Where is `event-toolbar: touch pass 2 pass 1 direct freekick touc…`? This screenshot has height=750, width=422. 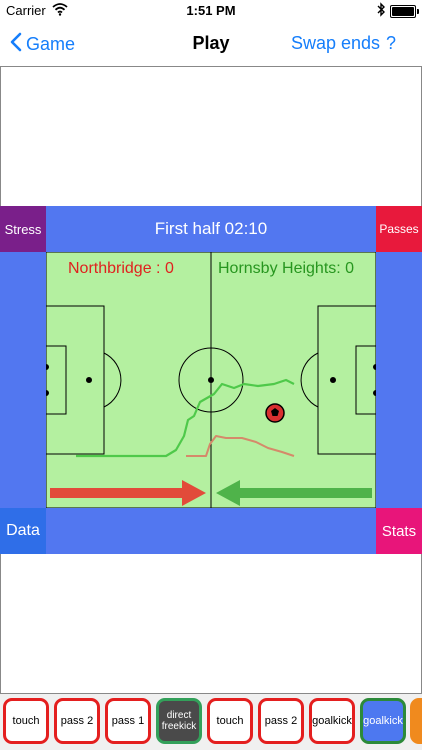 event-toolbar: touch pass 2 pass 1 direct freekick touc… is located at coordinates (211, 722).